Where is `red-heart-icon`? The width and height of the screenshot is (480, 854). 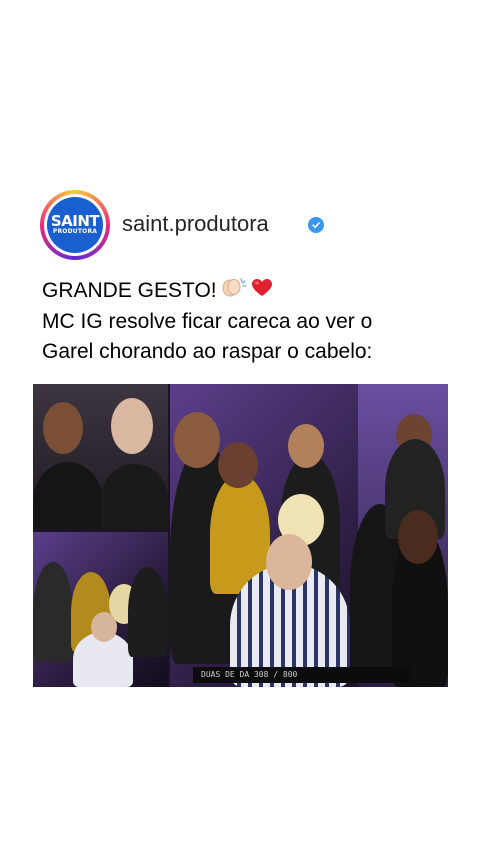
red-heart-icon is located at coordinates (262, 292).